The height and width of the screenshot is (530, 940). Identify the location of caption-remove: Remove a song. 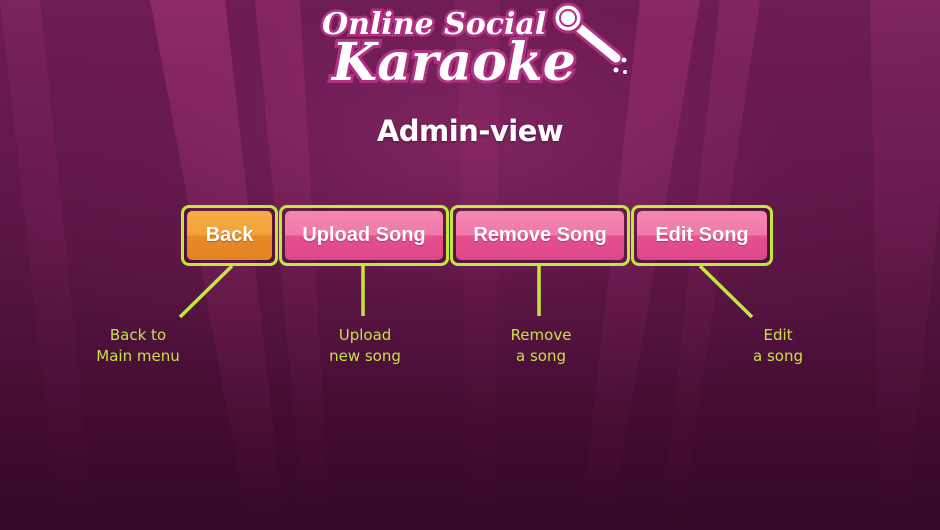
(541, 346).